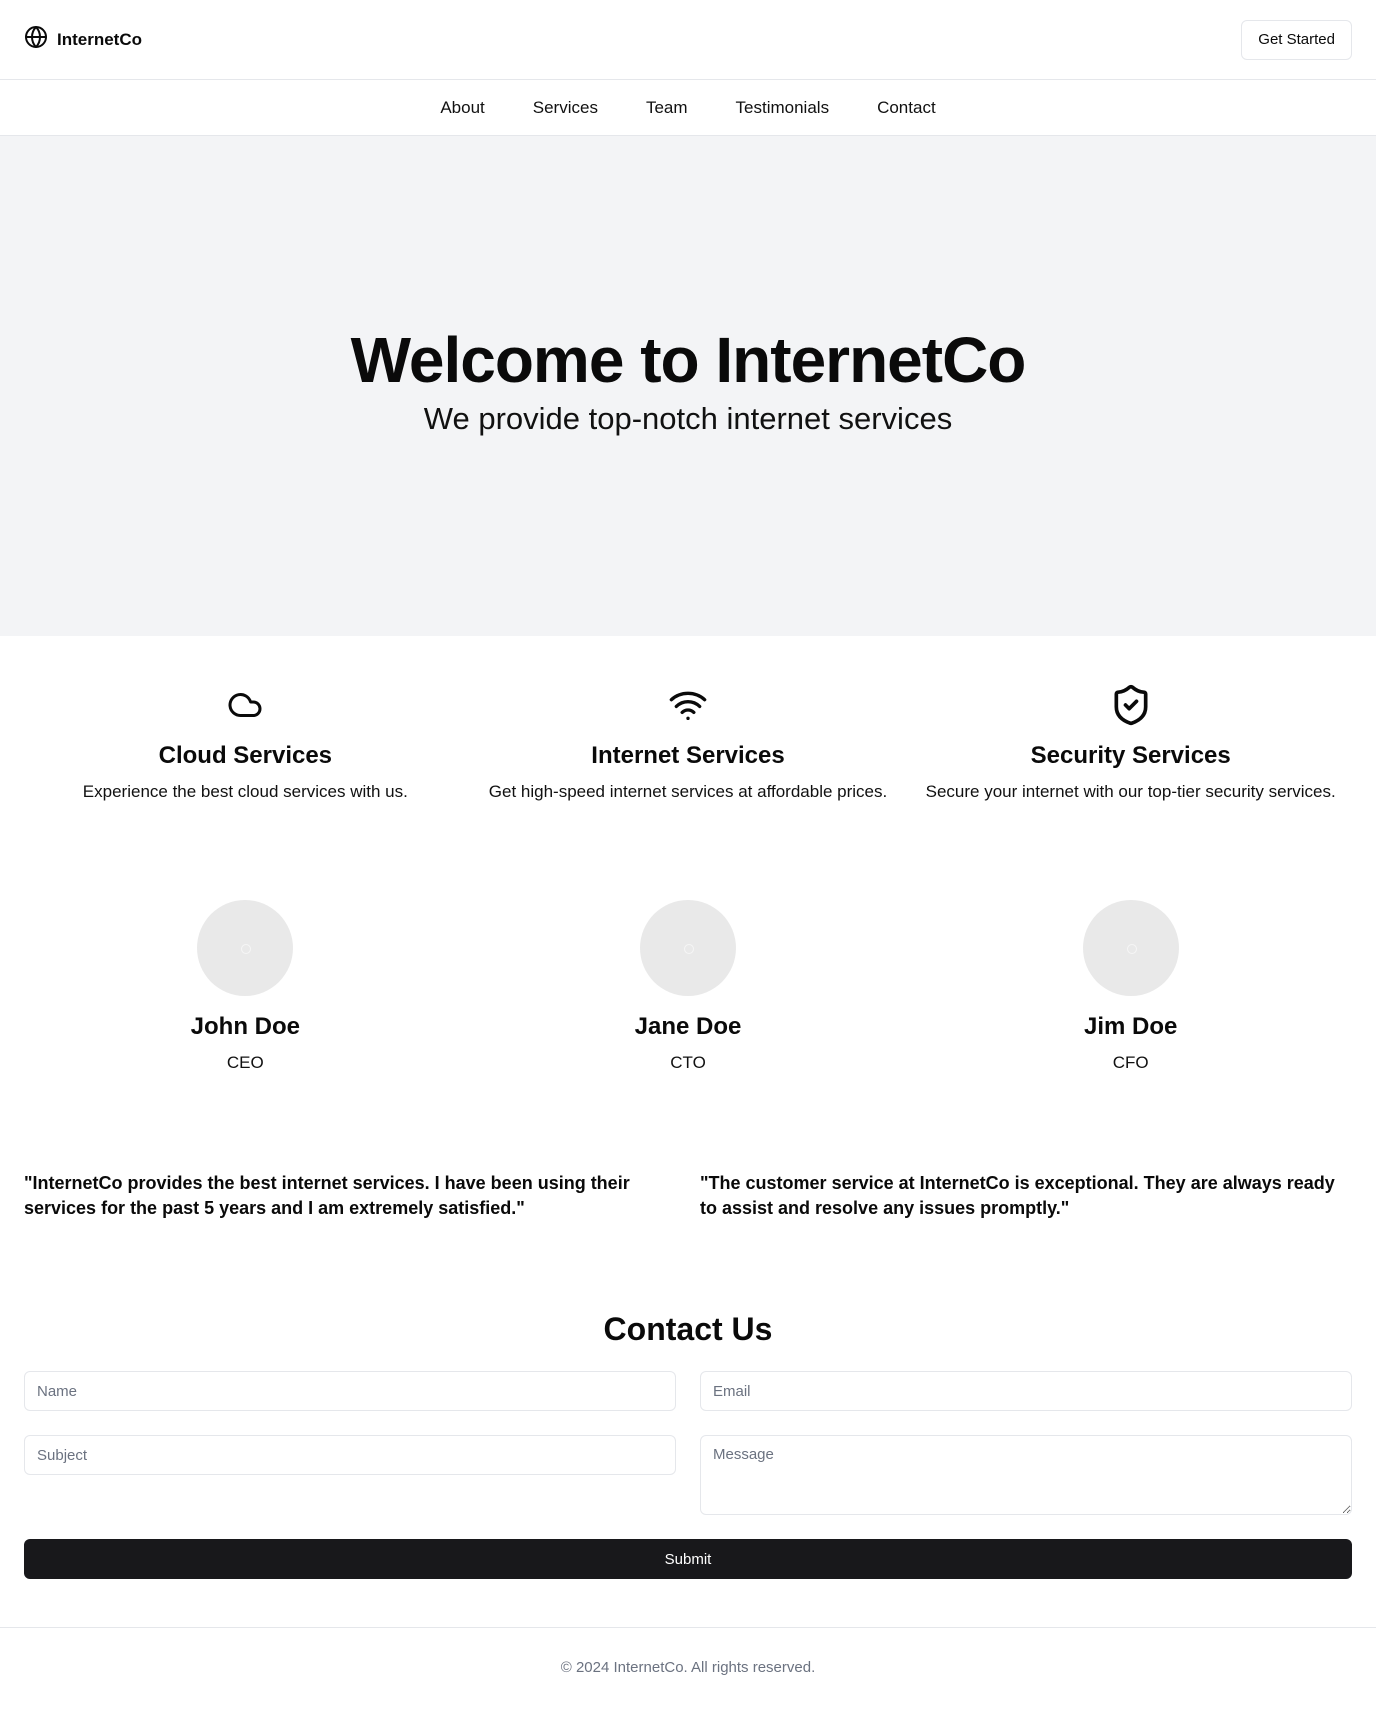  What do you see at coordinates (688, 1329) in the screenshot?
I see `contact-title: Contact Us` at bounding box center [688, 1329].